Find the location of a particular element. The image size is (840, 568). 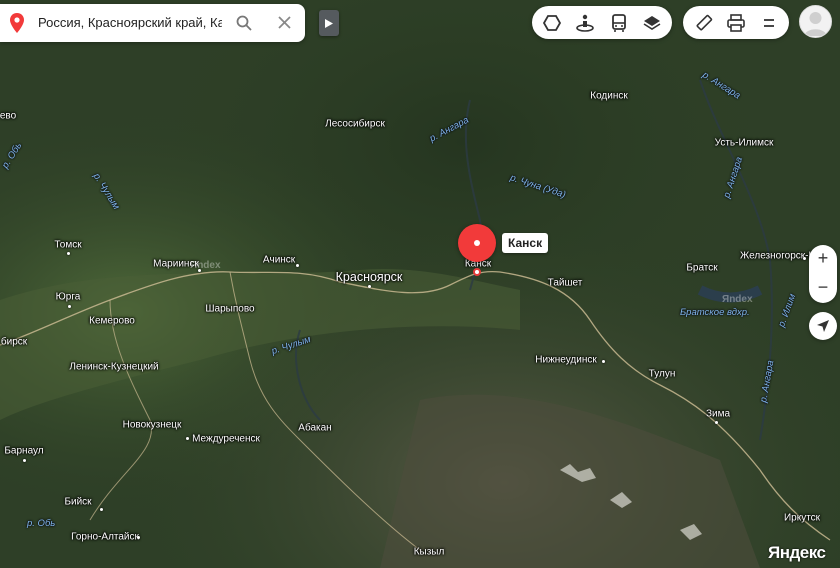

collapse-panel-button is located at coordinates (329, 23).